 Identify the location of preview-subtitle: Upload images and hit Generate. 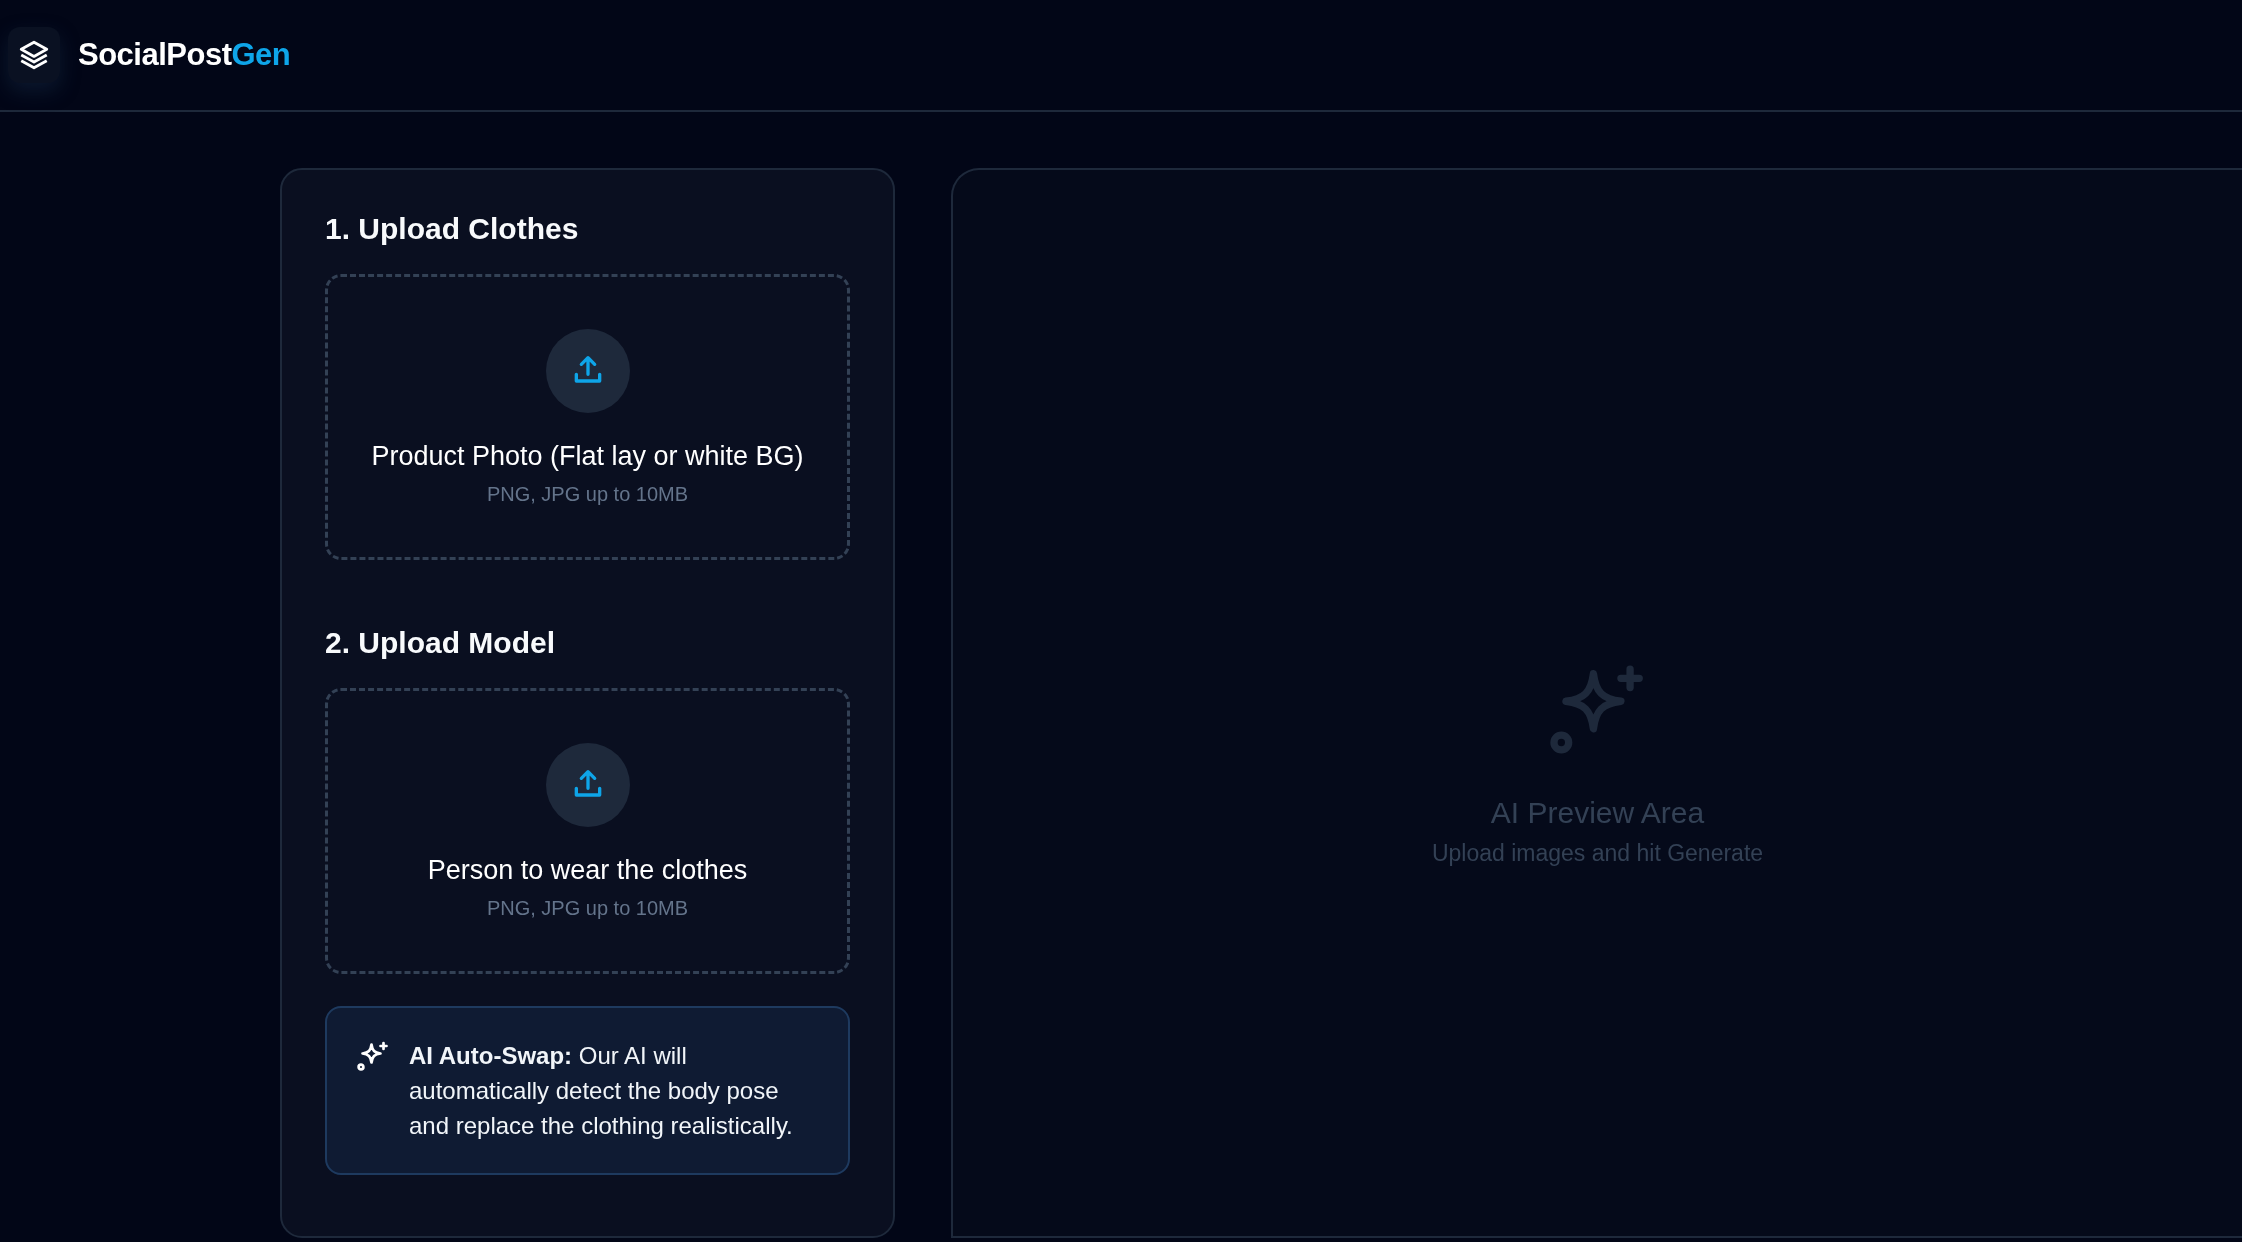
(1597, 853).